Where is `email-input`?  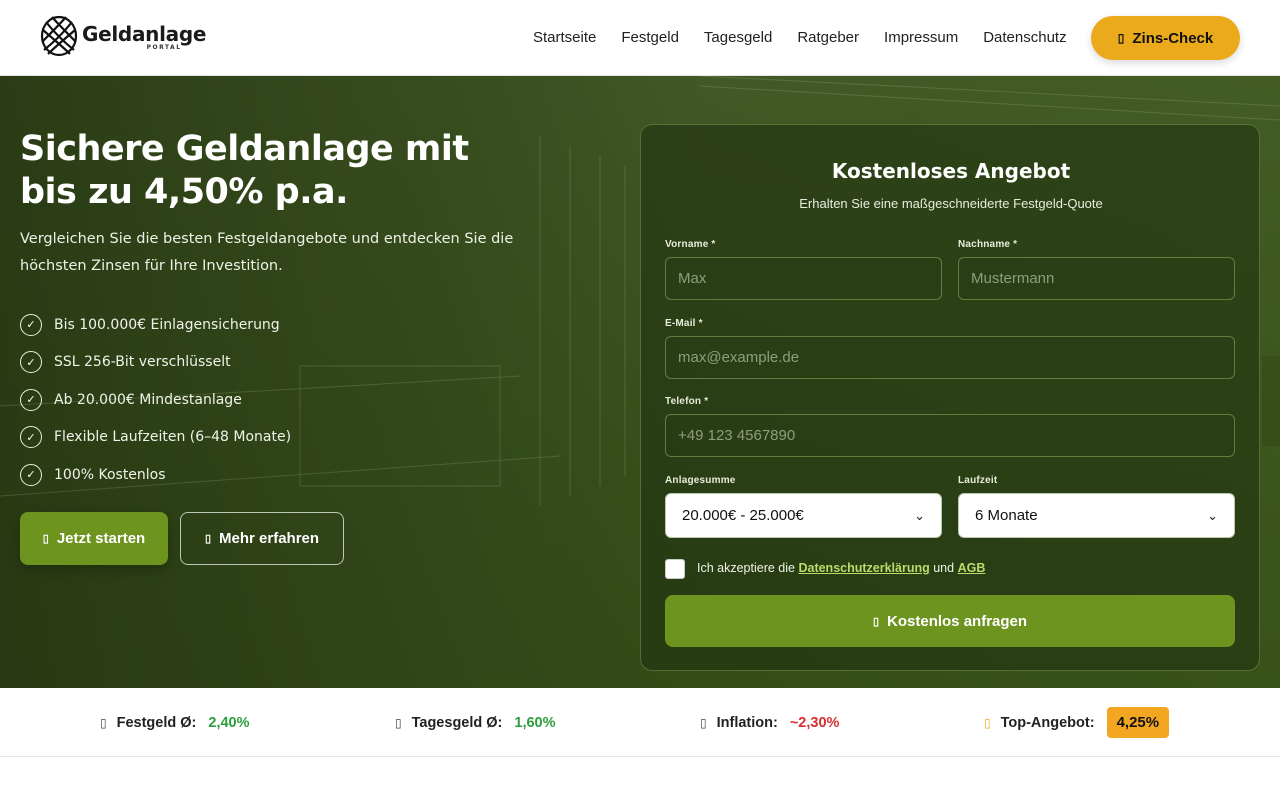 email-input is located at coordinates (950, 357).